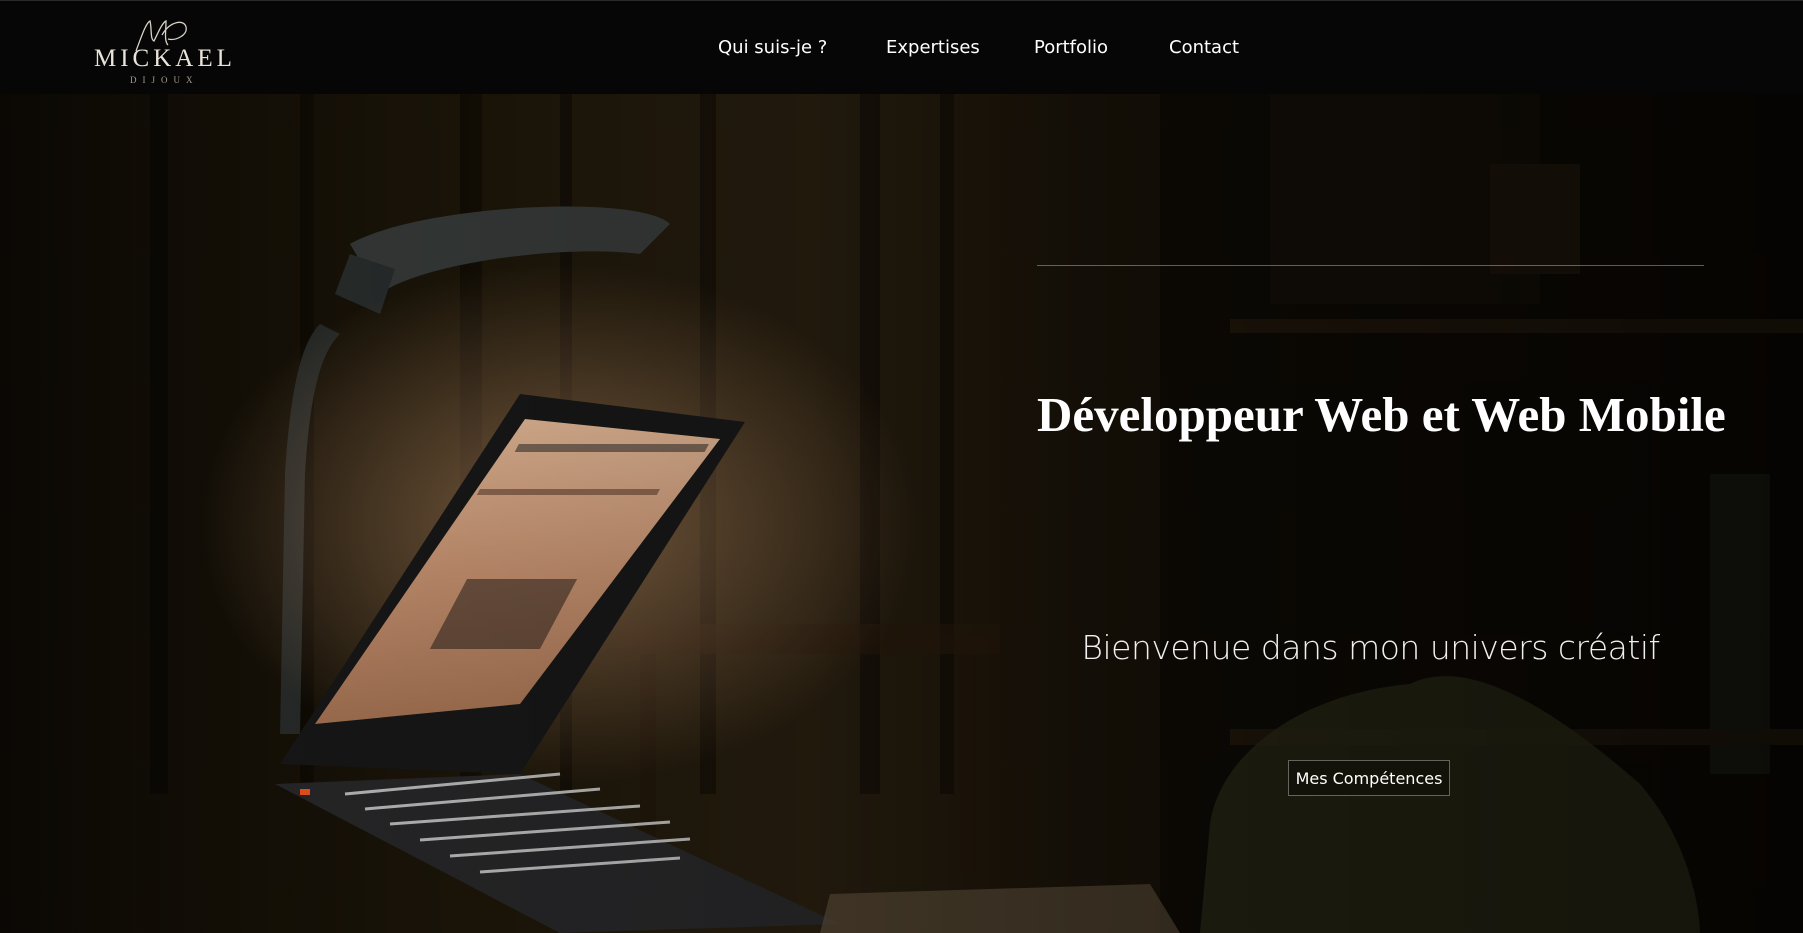 This screenshot has height=933, width=1803. What do you see at coordinates (772, 47) in the screenshot?
I see `nav-item-about: Qui suis-je ?` at bounding box center [772, 47].